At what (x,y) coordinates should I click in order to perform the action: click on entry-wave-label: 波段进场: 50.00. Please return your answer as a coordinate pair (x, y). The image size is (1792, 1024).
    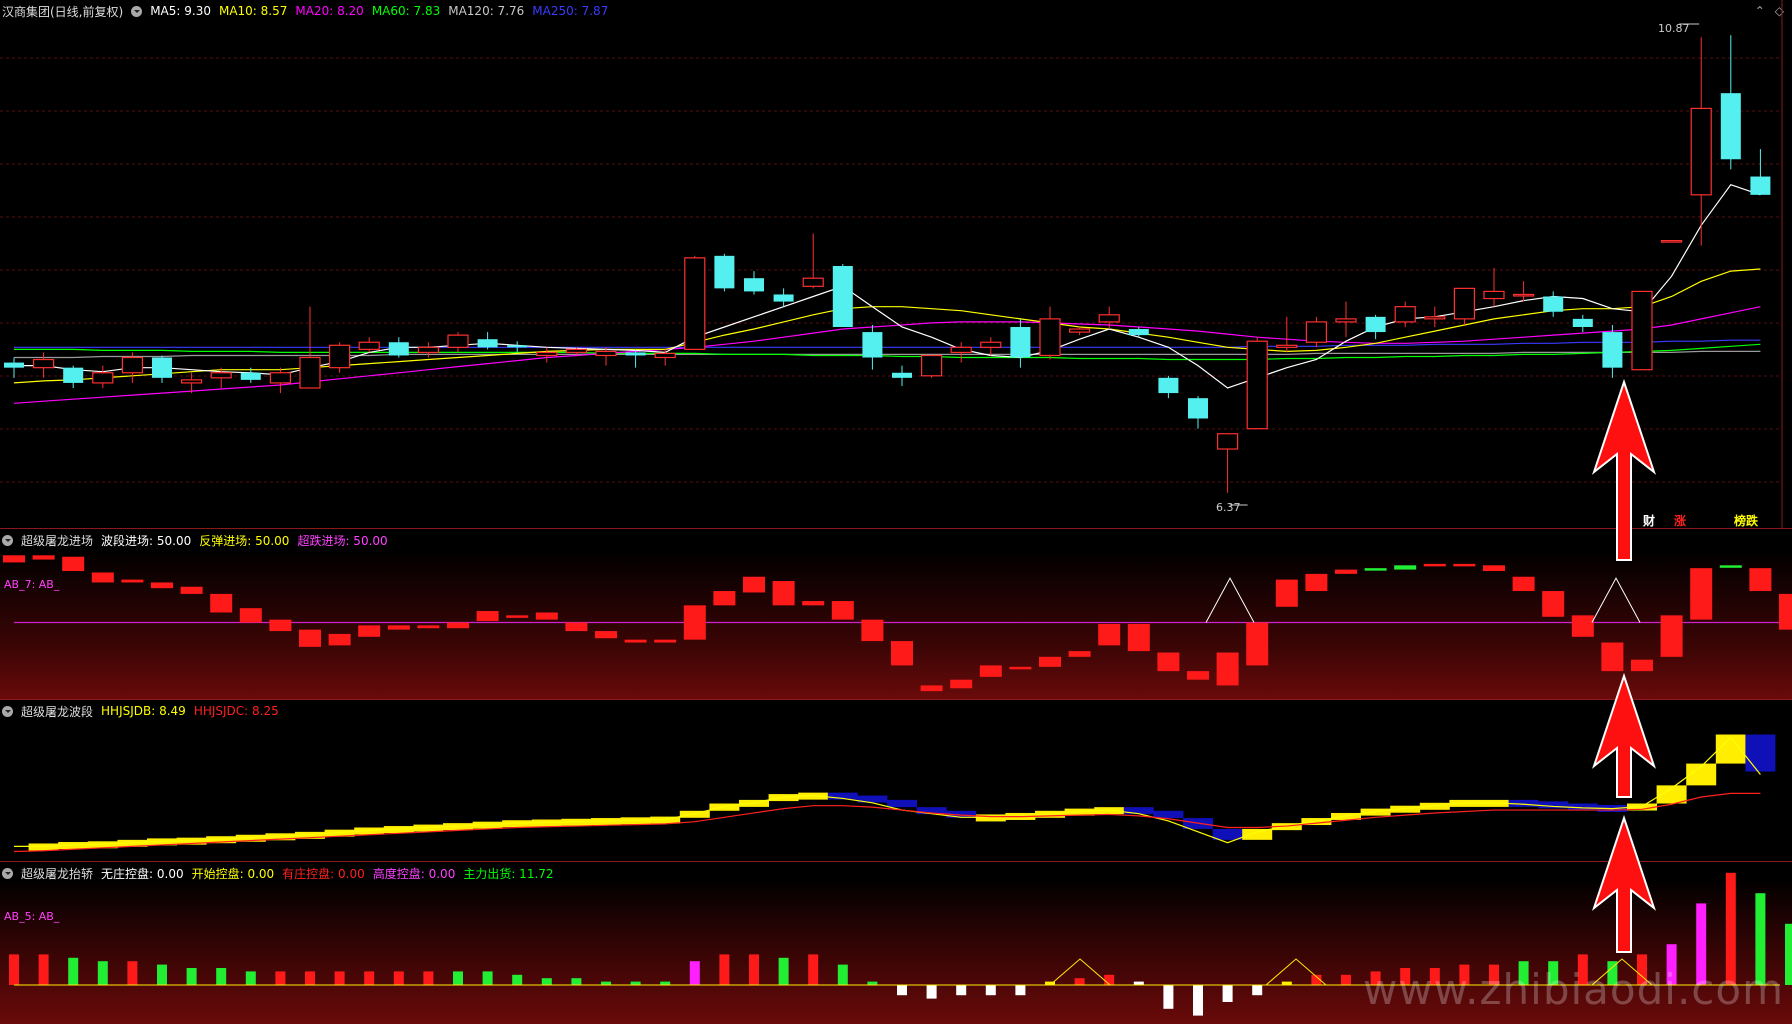
    Looking at the image, I should click on (146, 540).